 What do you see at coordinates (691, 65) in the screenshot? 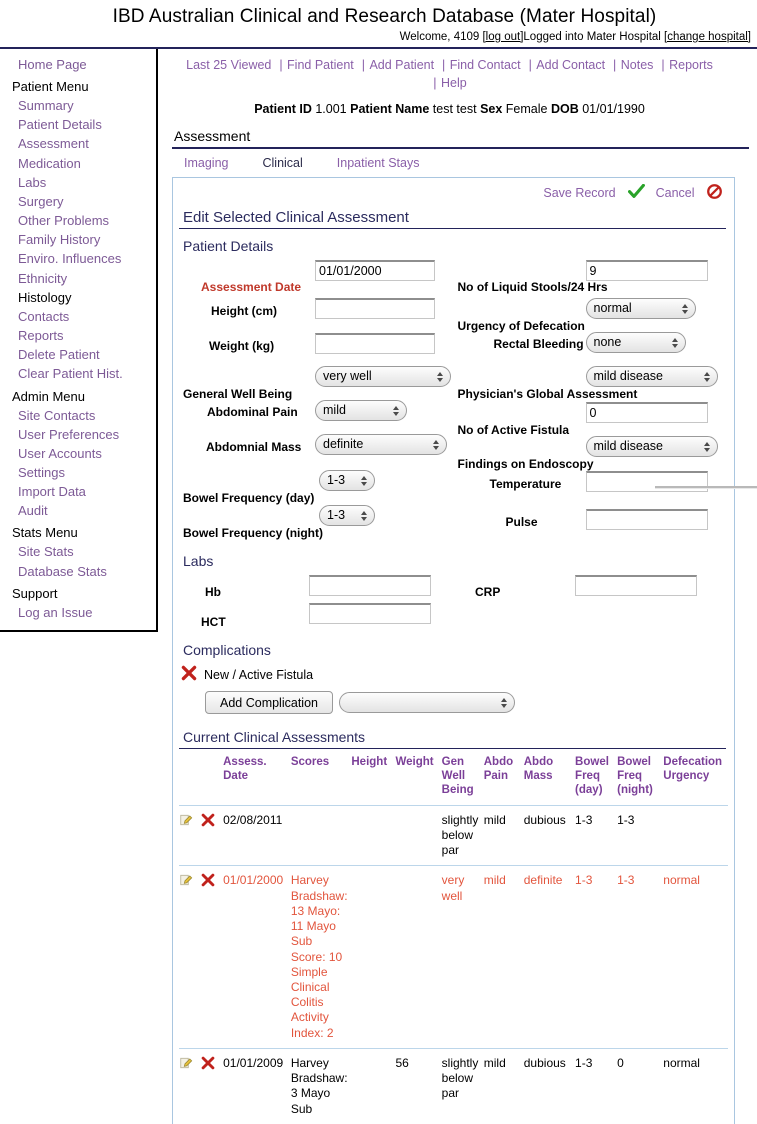
I see `top-nav-reports: Reports` at bounding box center [691, 65].